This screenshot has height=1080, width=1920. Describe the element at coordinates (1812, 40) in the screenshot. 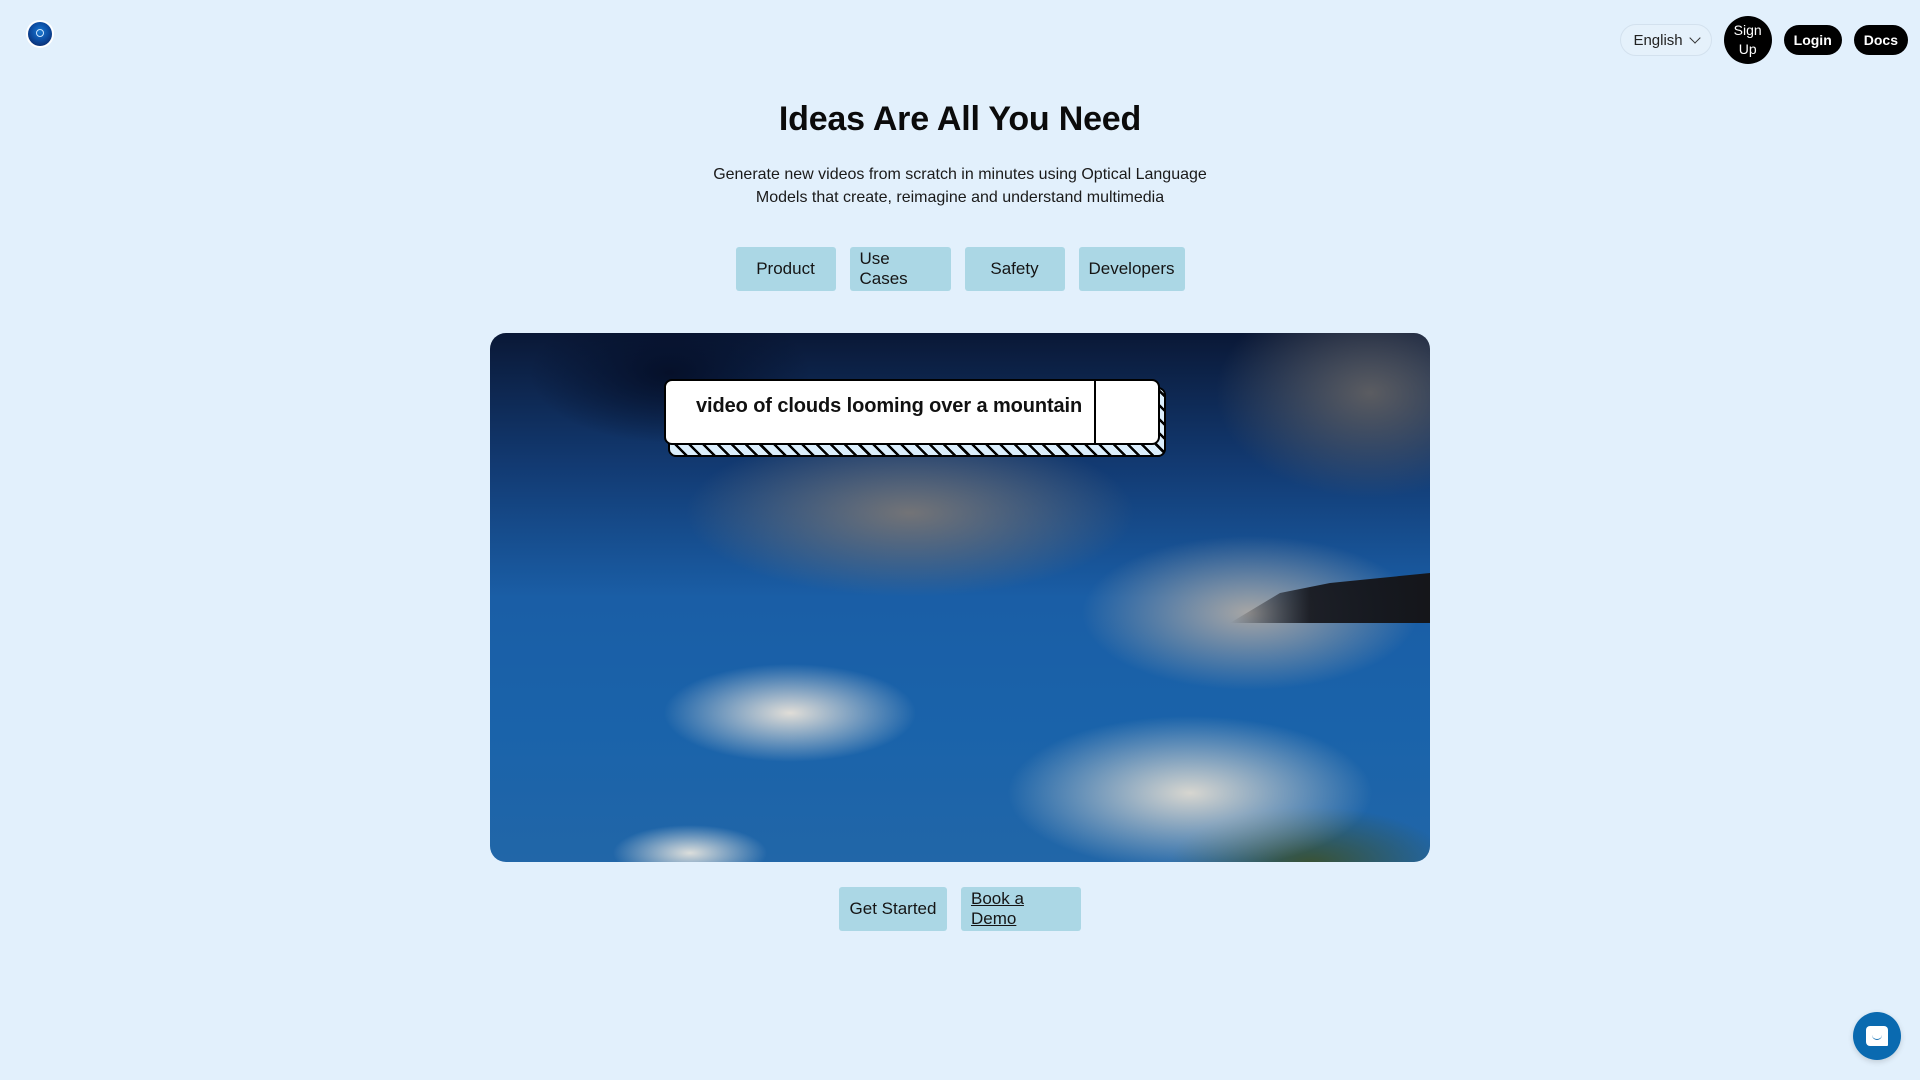

I see `login-button: Login` at that location.